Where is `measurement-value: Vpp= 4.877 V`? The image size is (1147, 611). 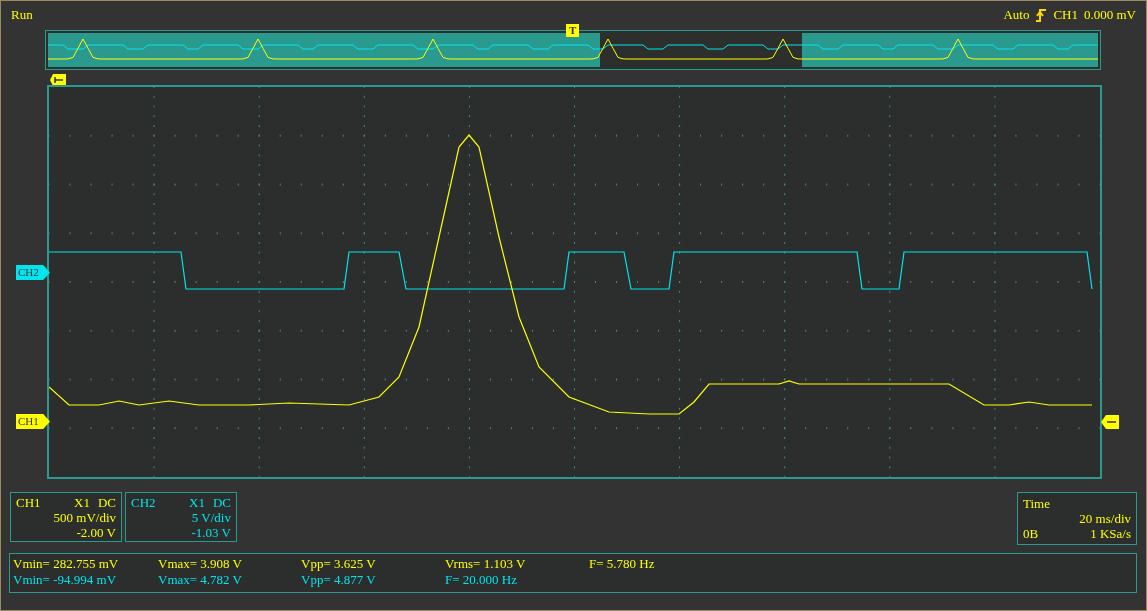 measurement-value: Vpp= 4.877 V is located at coordinates (339, 580).